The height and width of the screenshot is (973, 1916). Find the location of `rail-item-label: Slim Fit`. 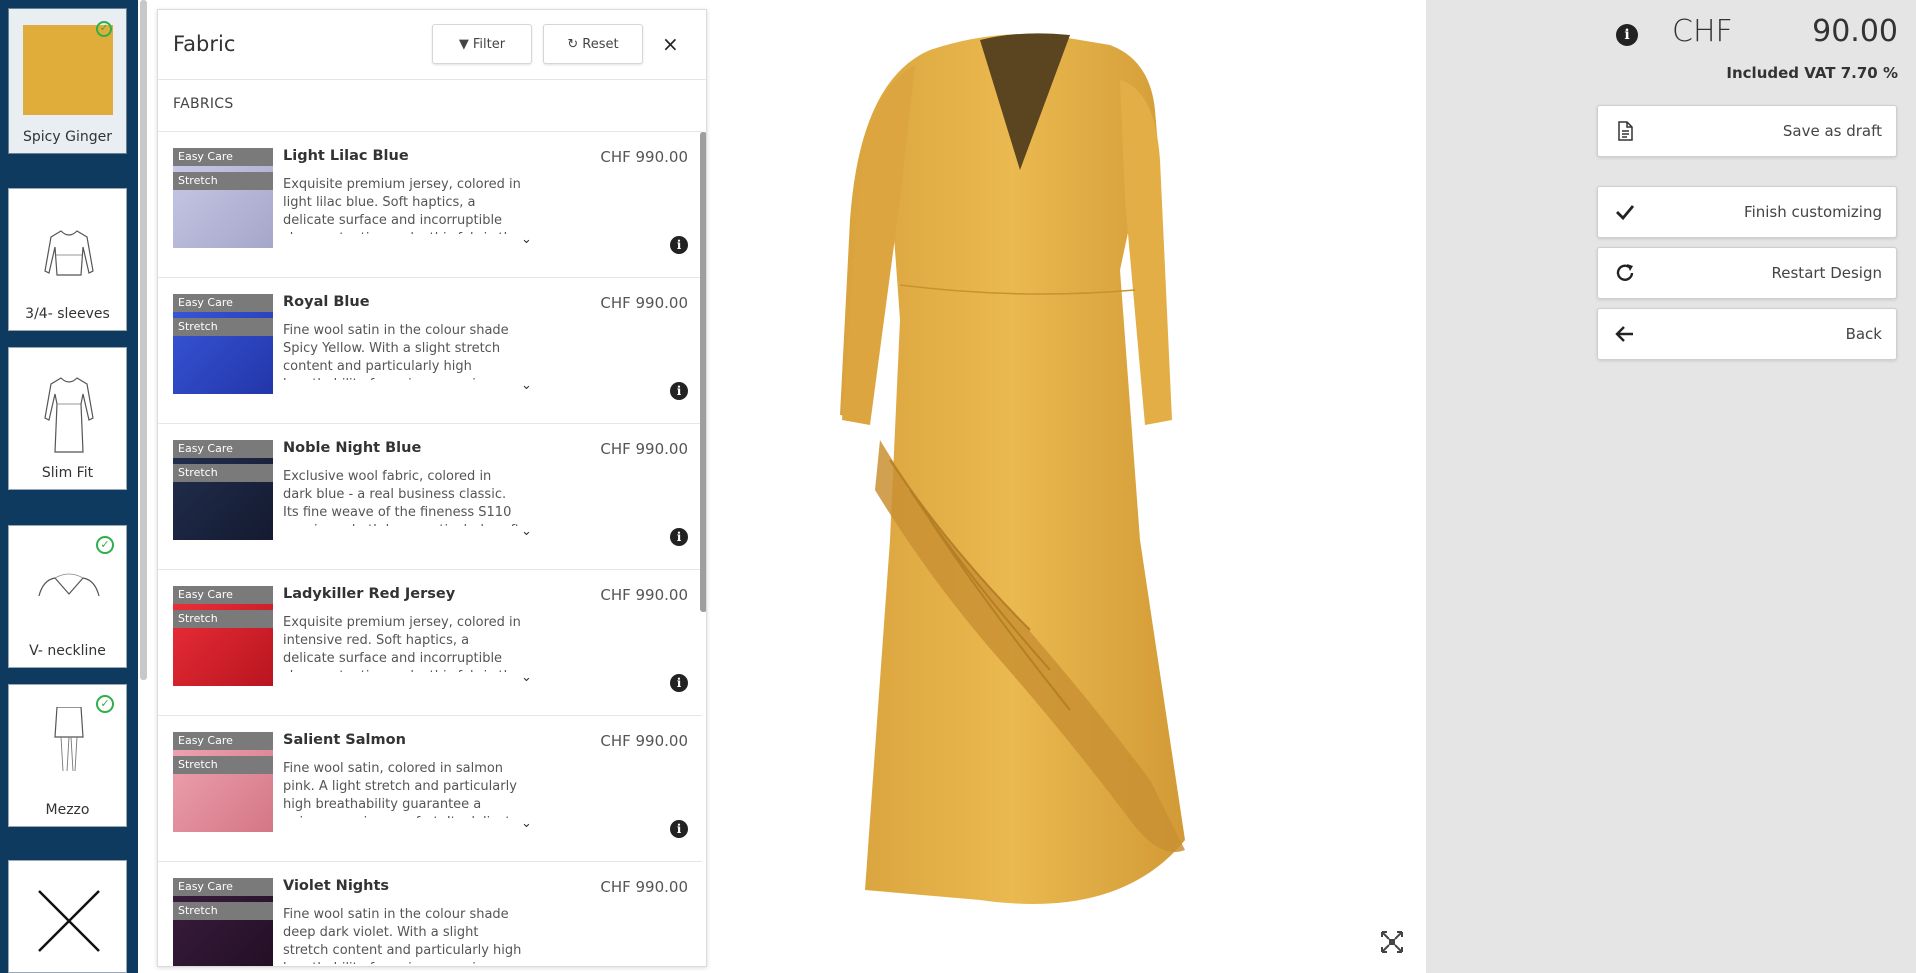

rail-item-label: Slim Fit is located at coordinates (67, 473).